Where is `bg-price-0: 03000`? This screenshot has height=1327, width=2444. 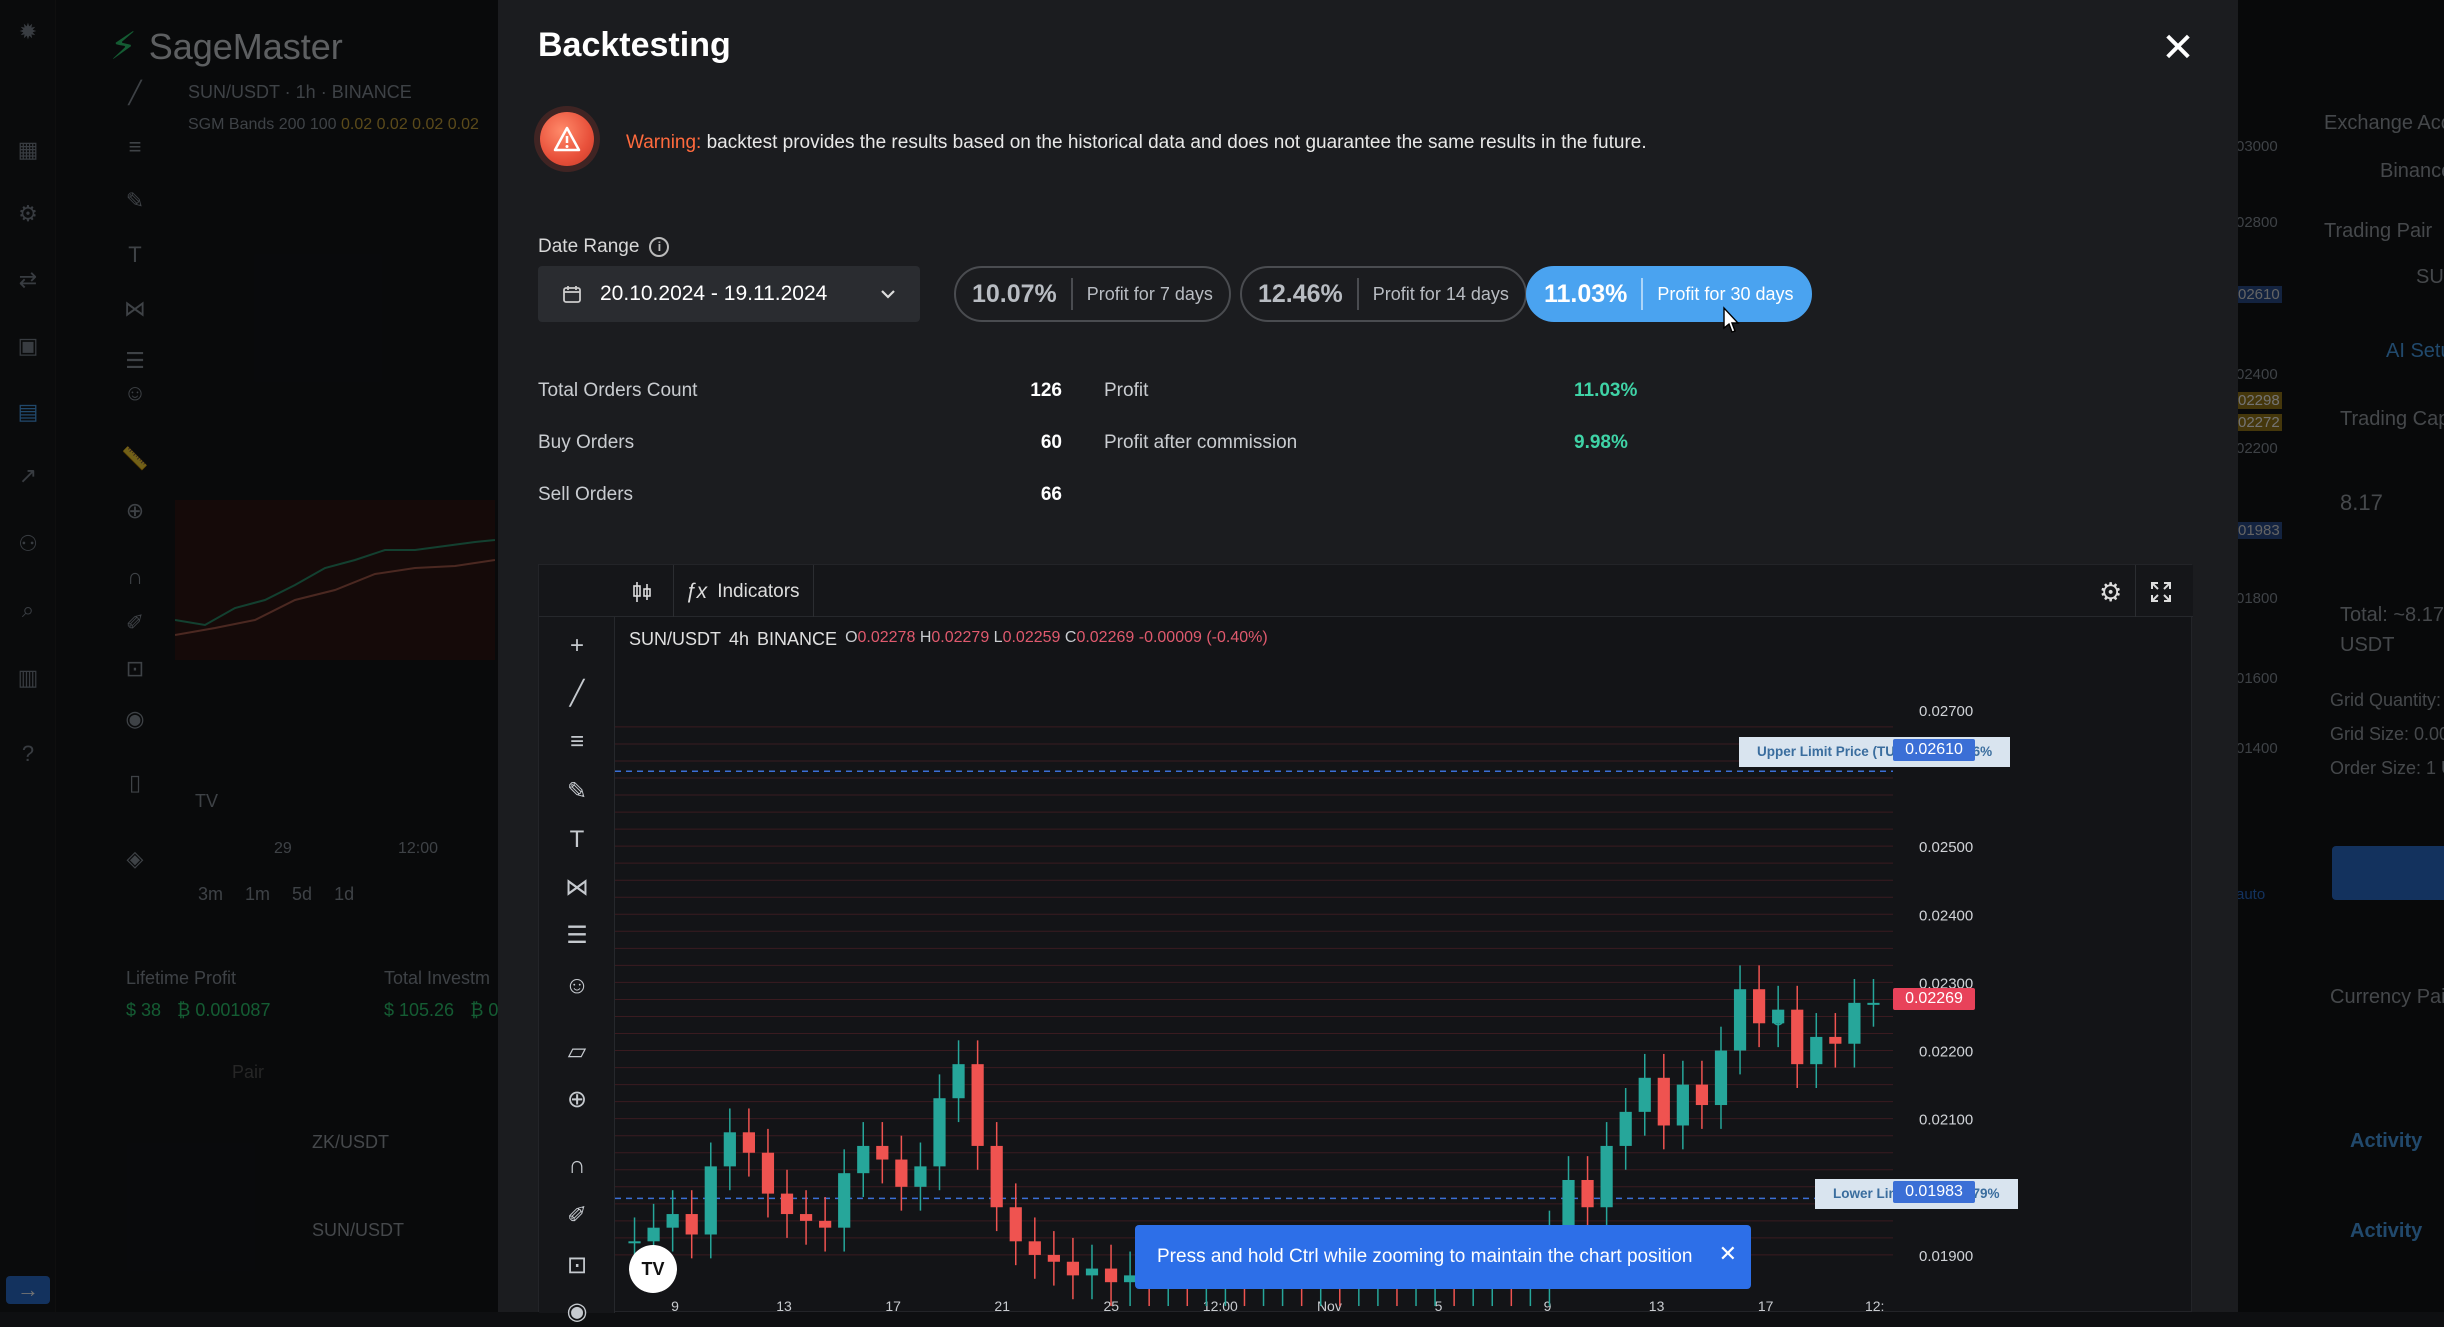 bg-price-0: 03000 is located at coordinates (2257, 146).